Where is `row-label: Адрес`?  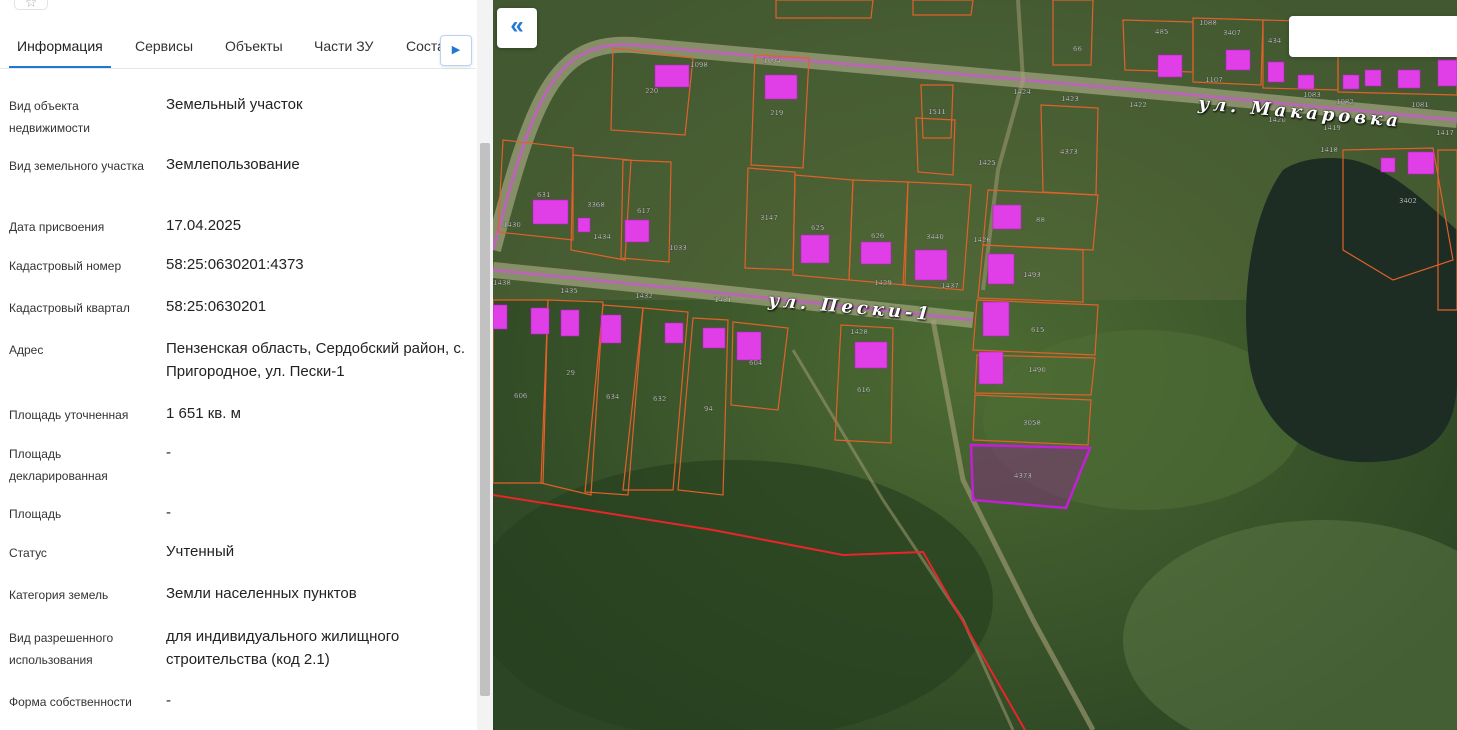 row-label: Адрес is located at coordinates (26, 350).